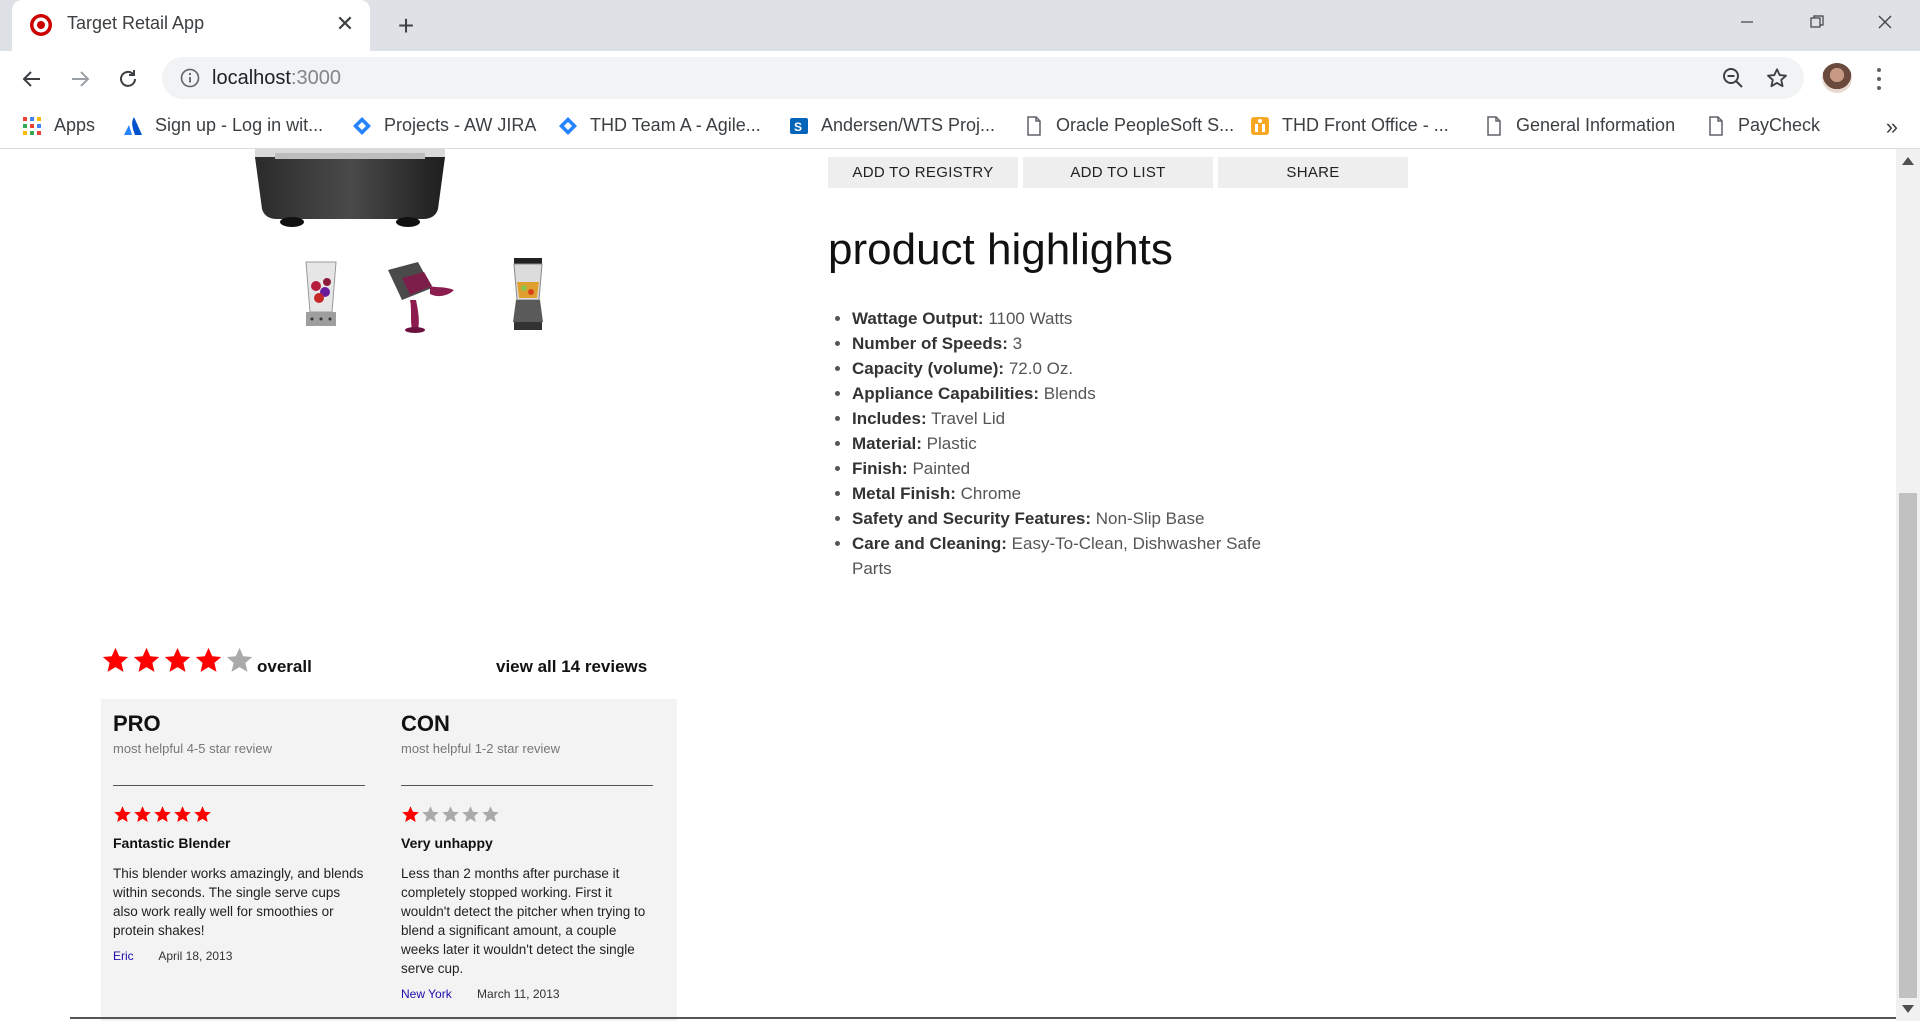 The height and width of the screenshot is (1021, 1920). What do you see at coordinates (447, 843) in the screenshot?
I see `con-review-title: Very unhappy` at bounding box center [447, 843].